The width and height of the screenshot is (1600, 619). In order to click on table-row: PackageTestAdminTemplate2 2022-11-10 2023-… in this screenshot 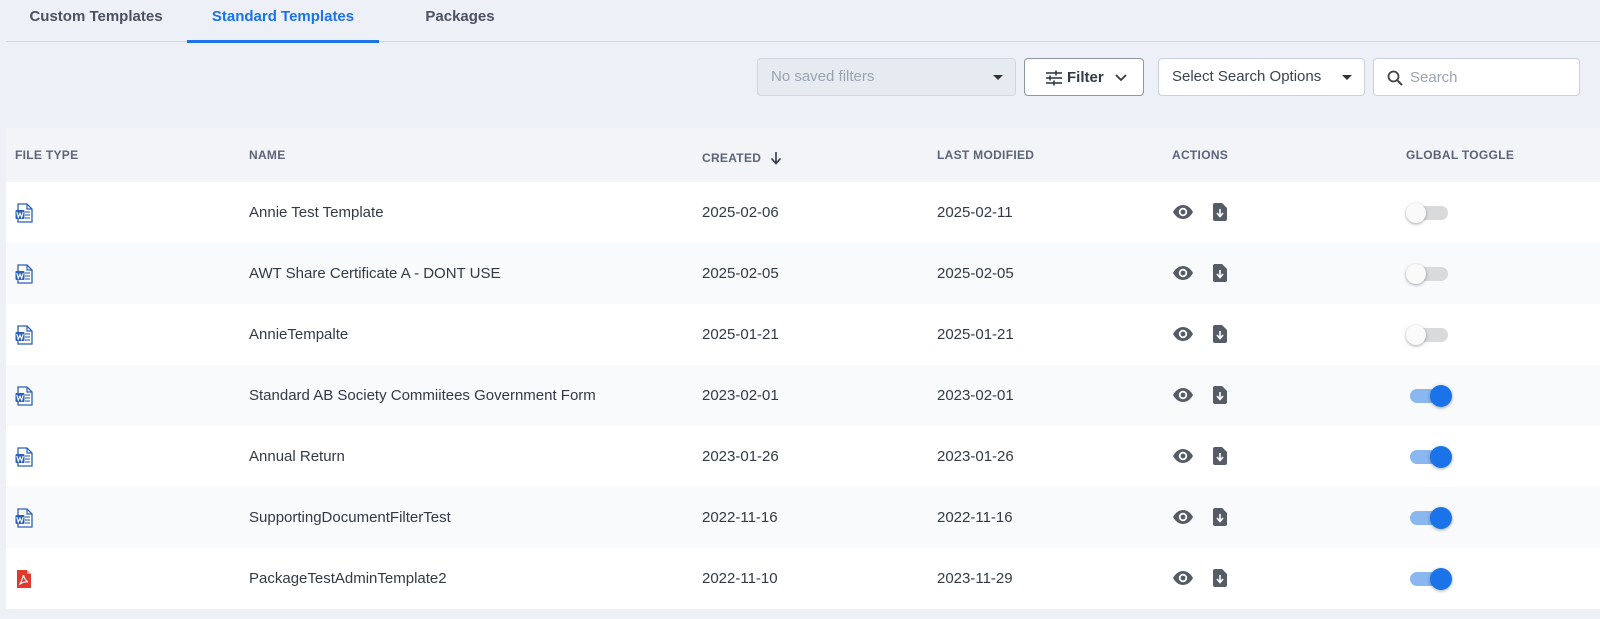, I will do `click(803, 578)`.